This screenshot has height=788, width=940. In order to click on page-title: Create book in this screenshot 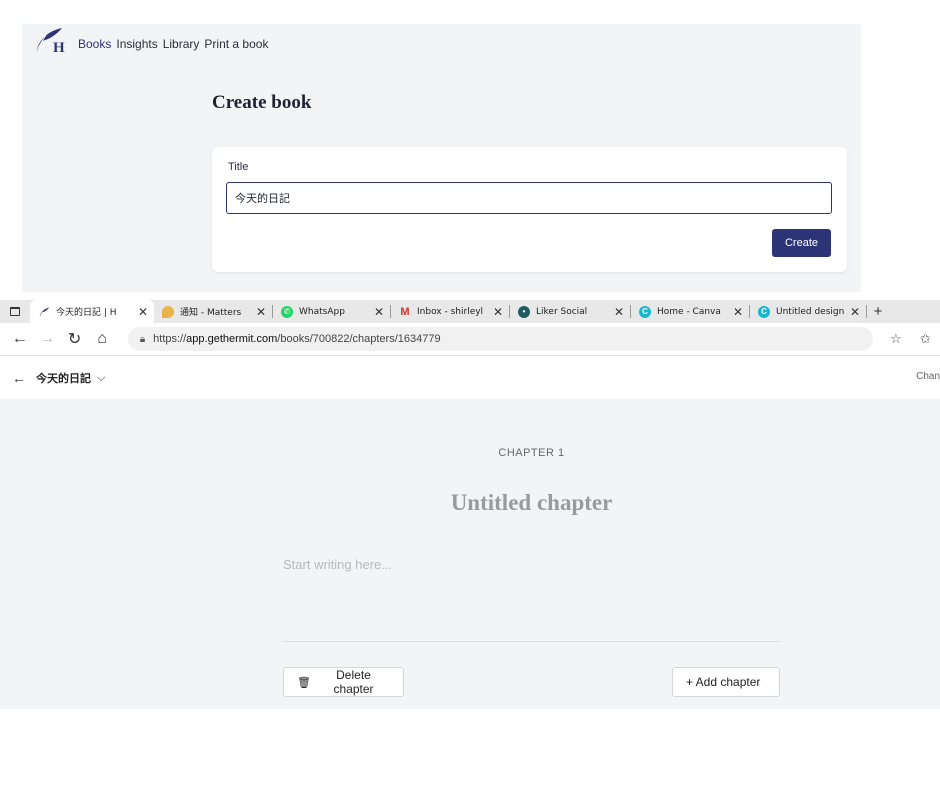, I will do `click(262, 102)`.